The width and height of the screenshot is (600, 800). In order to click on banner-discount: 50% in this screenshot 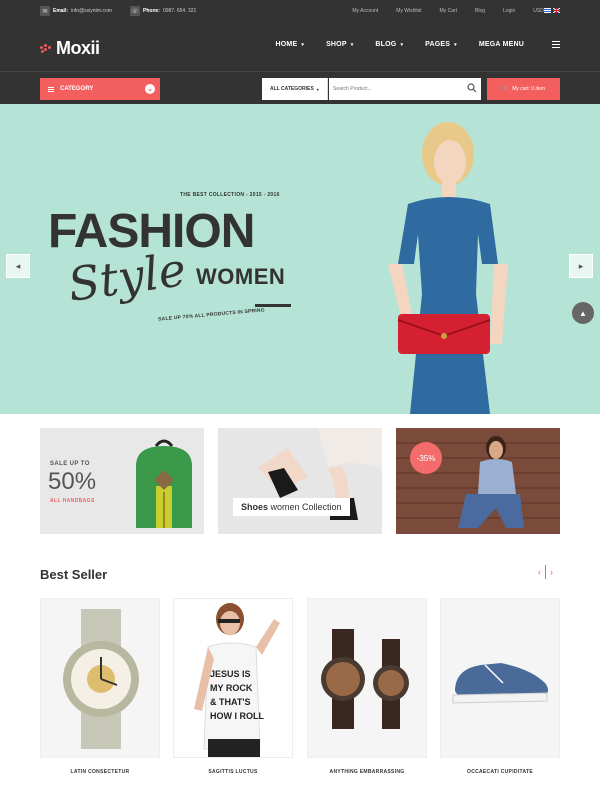, I will do `click(72, 481)`.